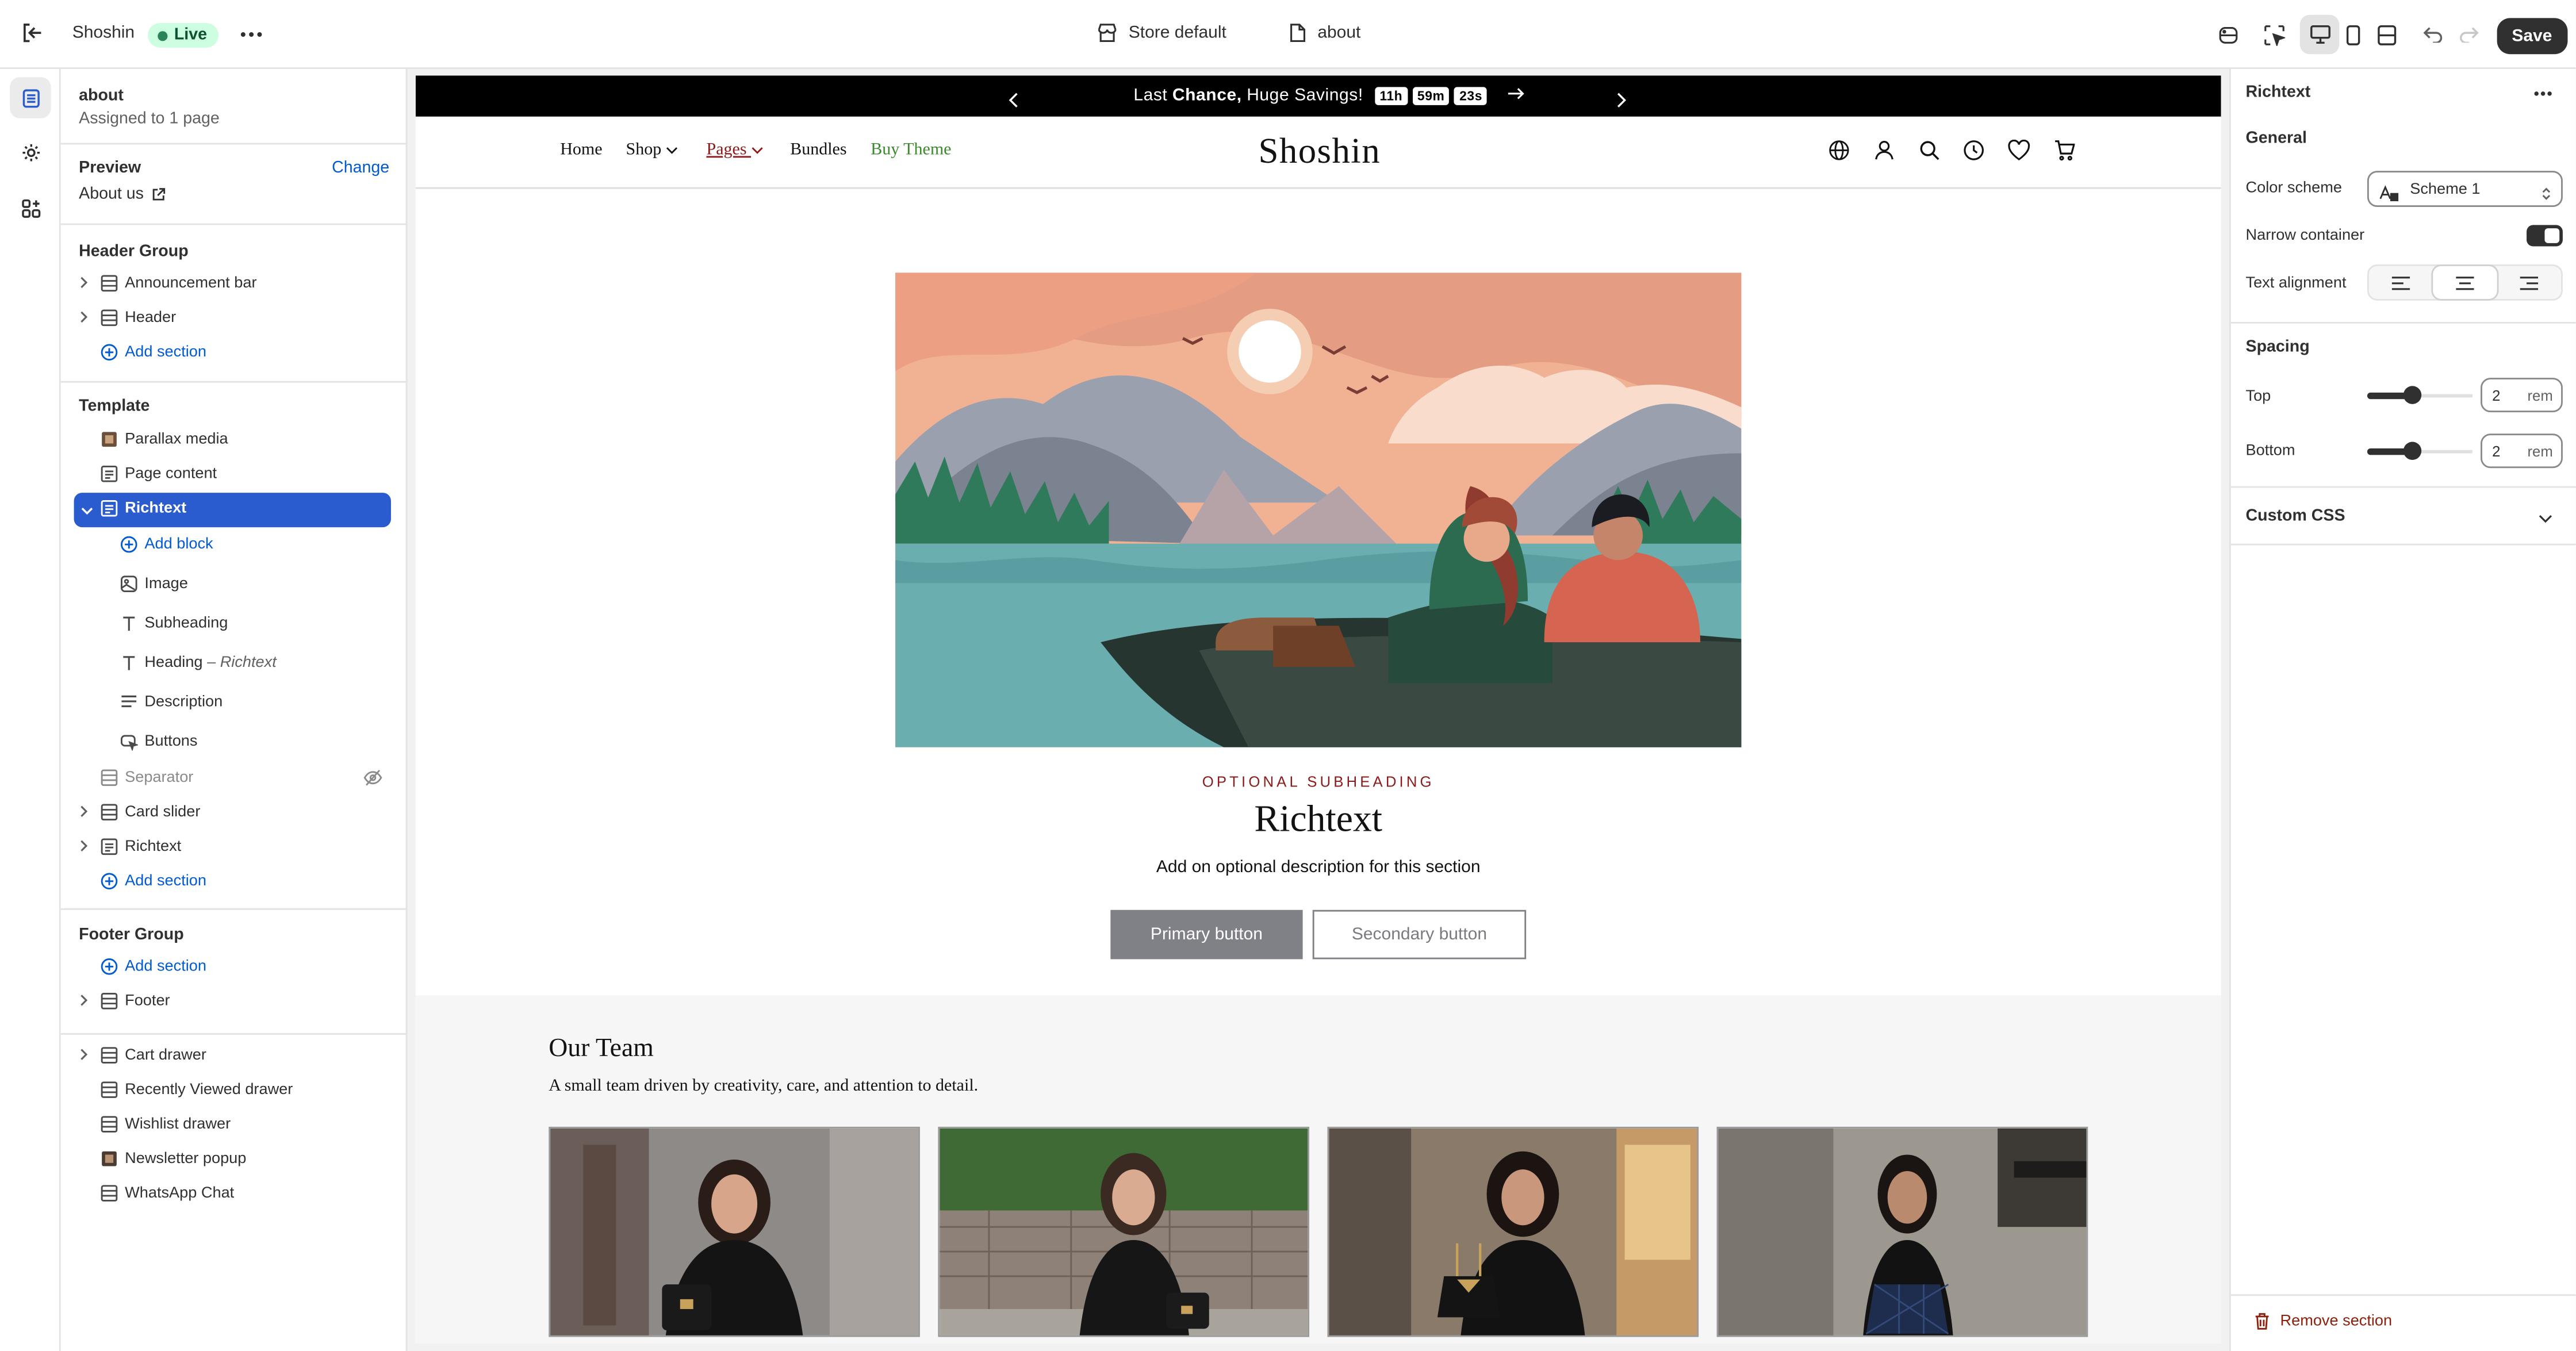 This screenshot has height=1351, width=2576. Describe the element at coordinates (360, 168) in the screenshot. I see `change-preview-link: Change` at that location.